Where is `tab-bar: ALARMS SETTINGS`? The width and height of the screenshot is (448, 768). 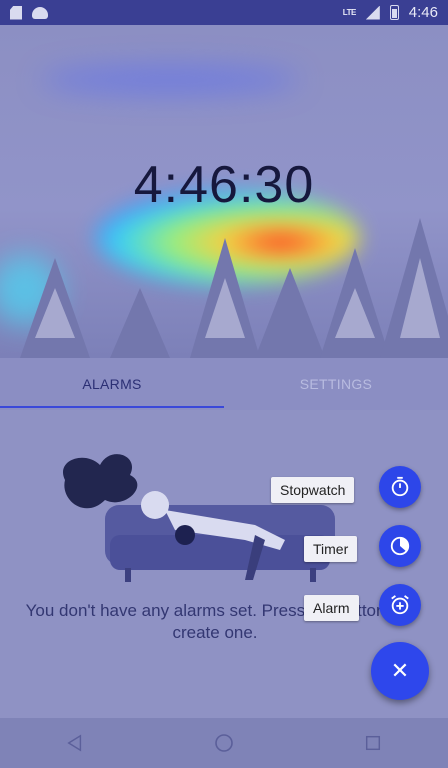 tab-bar: ALARMS SETTINGS is located at coordinates (224, 384).